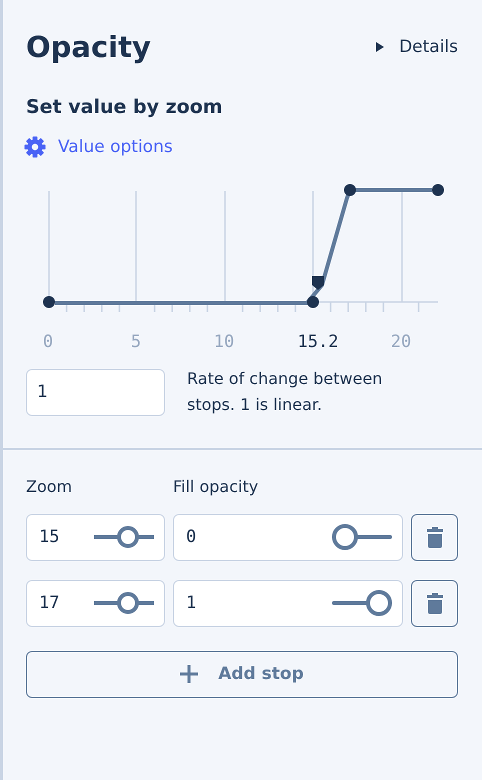  What do you see at coordinates (215, 487) in the screenshot?
I see `column-heading: Fill opacity` at bounding box center [215, 487].